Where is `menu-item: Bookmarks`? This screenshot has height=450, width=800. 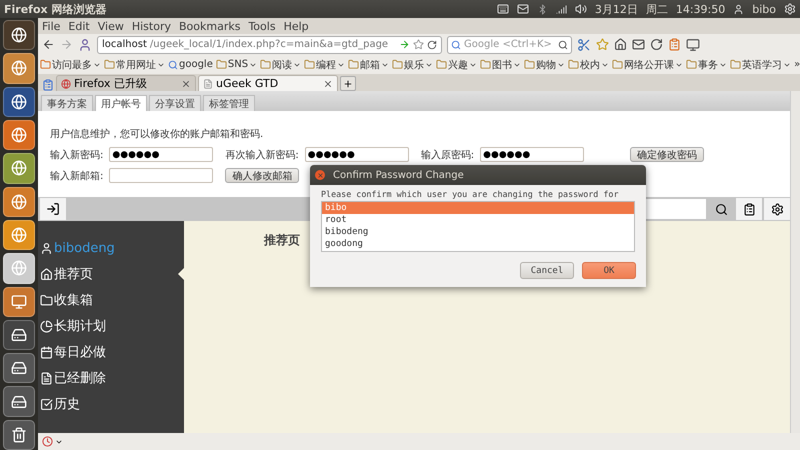 menu-item: Bookmarks is located at coordinates (209, 26).